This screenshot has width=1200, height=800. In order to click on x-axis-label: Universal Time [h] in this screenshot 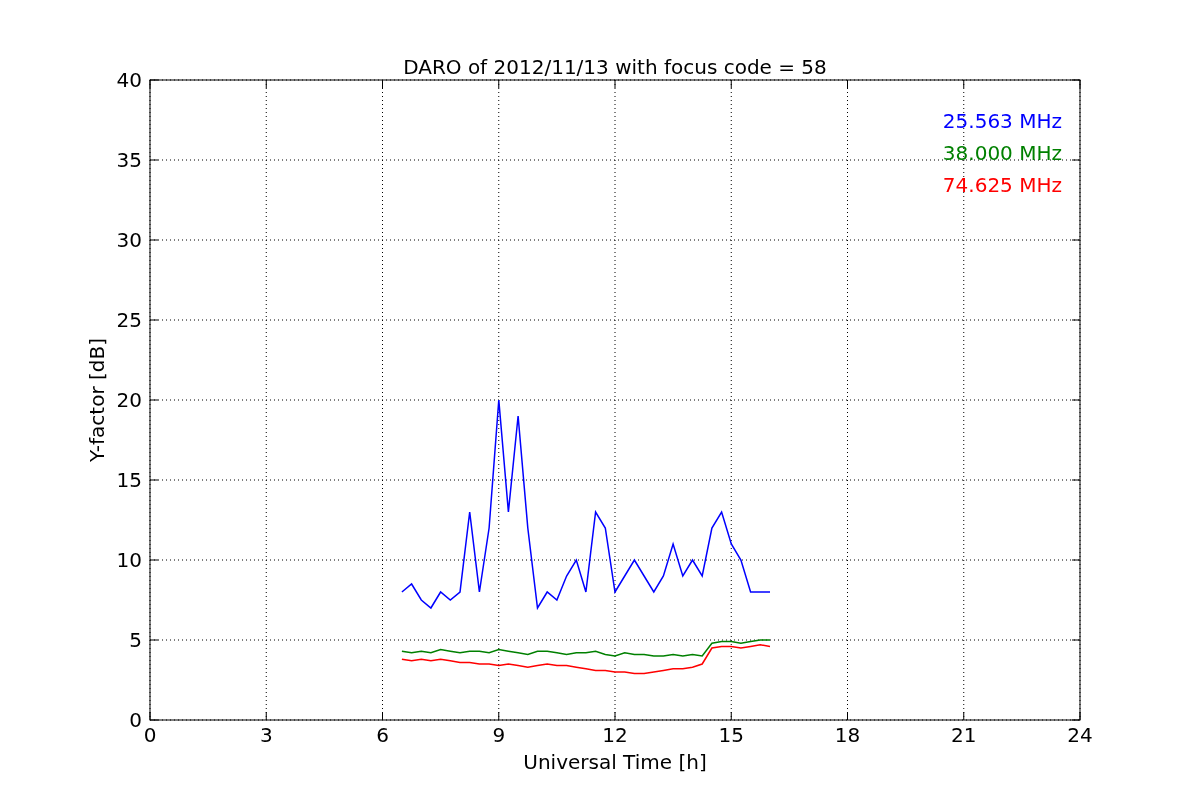, I will do `click(615, 762)`.